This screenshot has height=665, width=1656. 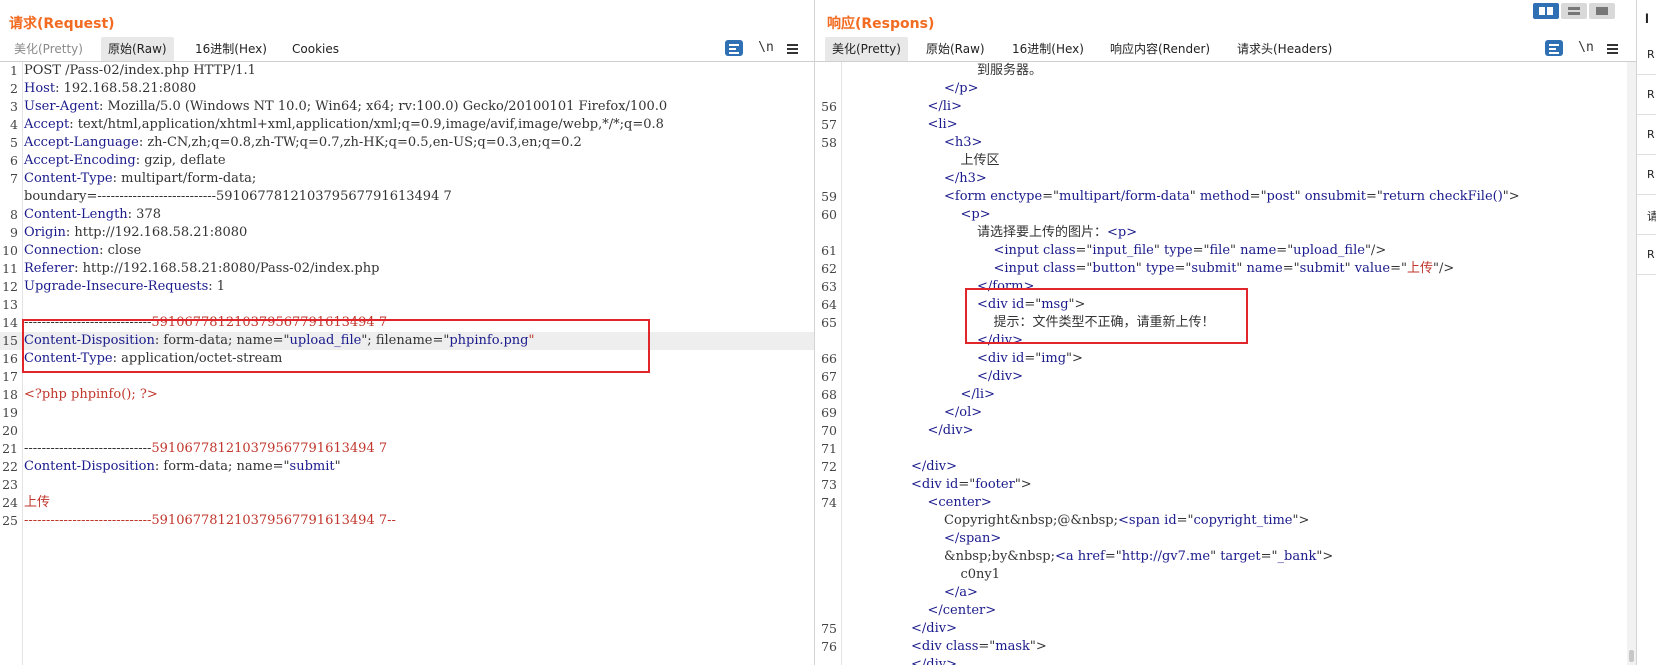 What do you see at coordinates (1225, 161) in the screenshot?
I see `code-line: 上传区` at bounding box center [1225, 161].